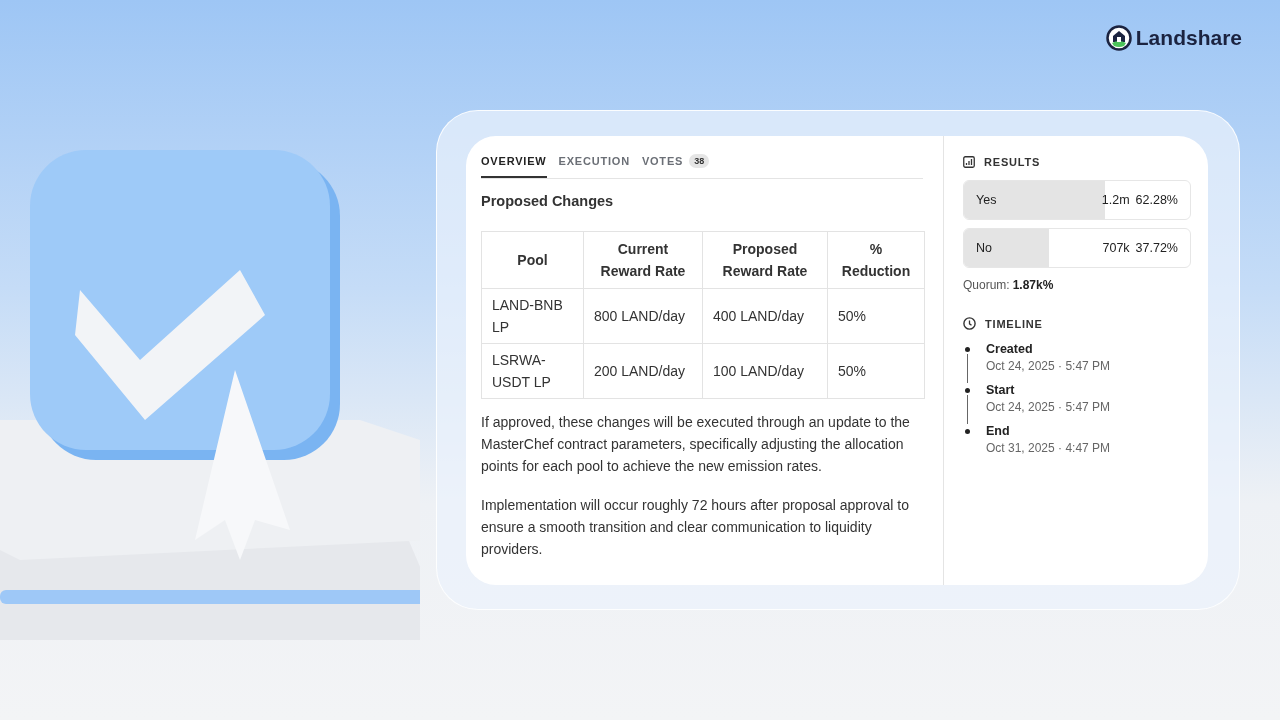  Describe the element at coordinates (532, 260) in the screenshot. I see `column-header: Pool` at that location.